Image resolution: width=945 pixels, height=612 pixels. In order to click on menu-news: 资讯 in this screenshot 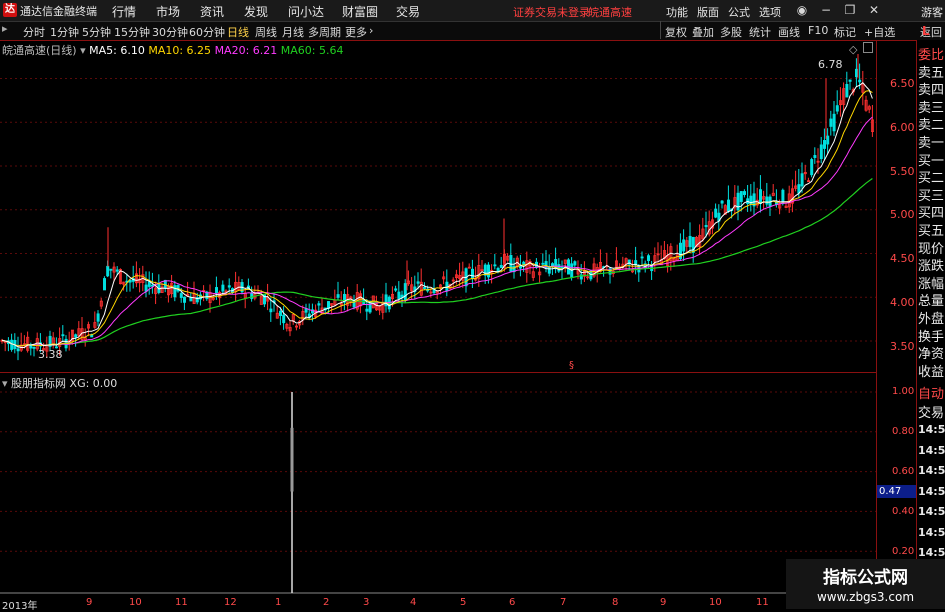, I will do `click(212, 11)`.